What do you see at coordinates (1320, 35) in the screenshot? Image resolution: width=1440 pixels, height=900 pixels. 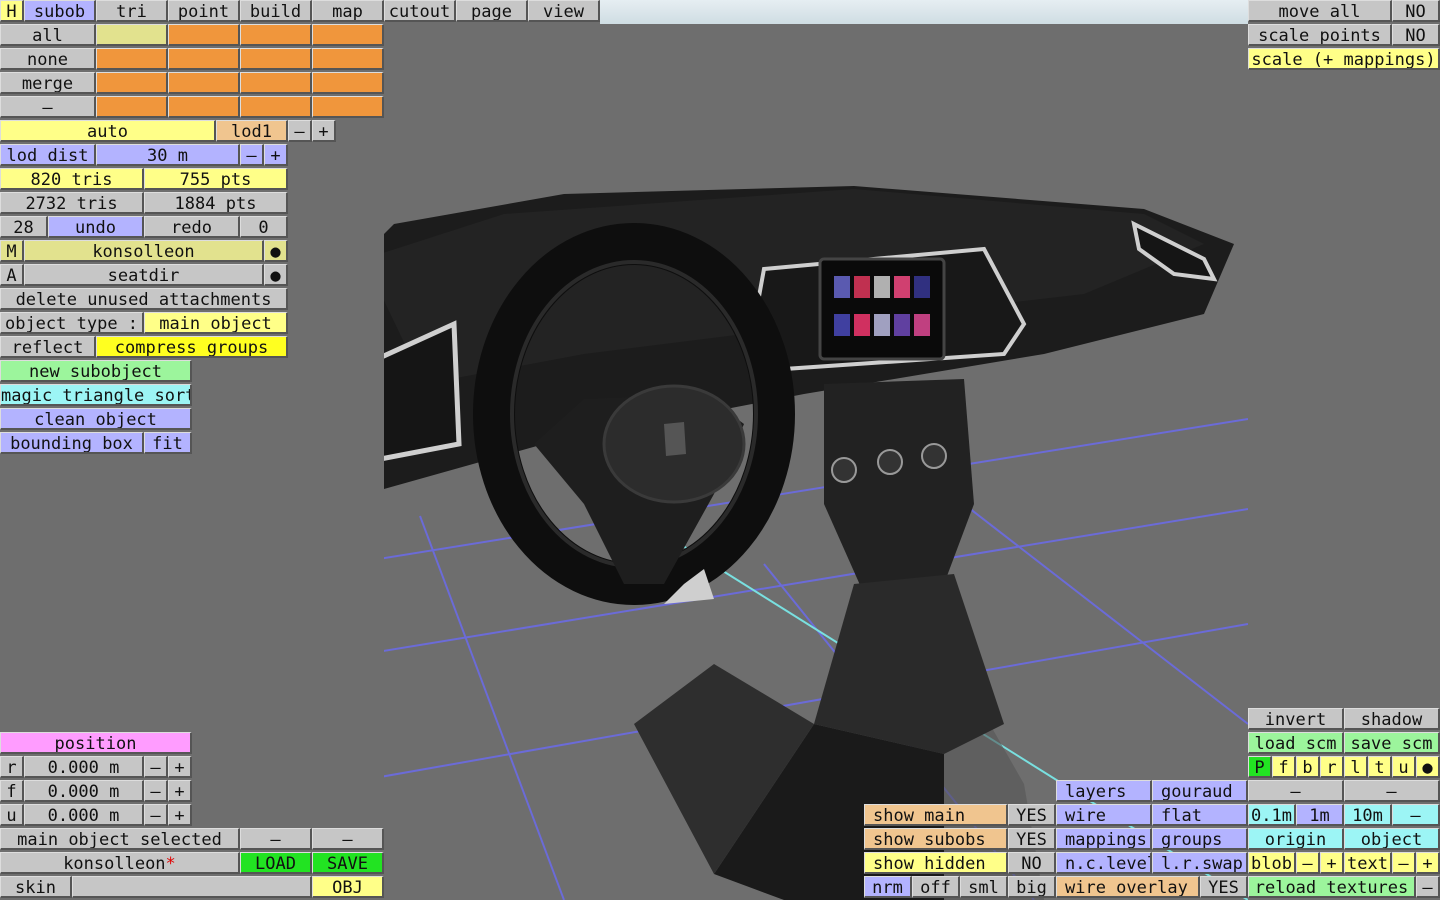 I see `scale-points-button: scale points` at bounding box center [1320, 35].